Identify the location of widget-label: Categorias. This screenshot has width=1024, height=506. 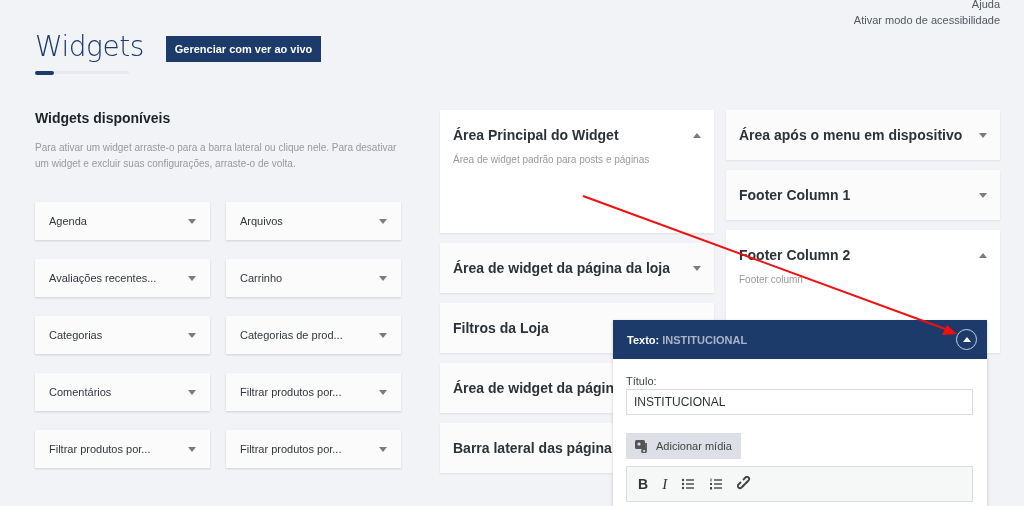
(76, 335).